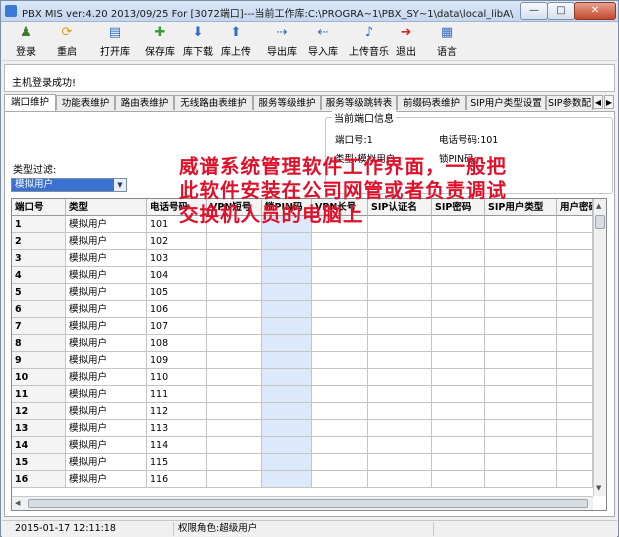  What do you see at coordinates (177, 343) in the screenshot?
I see `table-cell: 108` at bounding box center [177, 343].